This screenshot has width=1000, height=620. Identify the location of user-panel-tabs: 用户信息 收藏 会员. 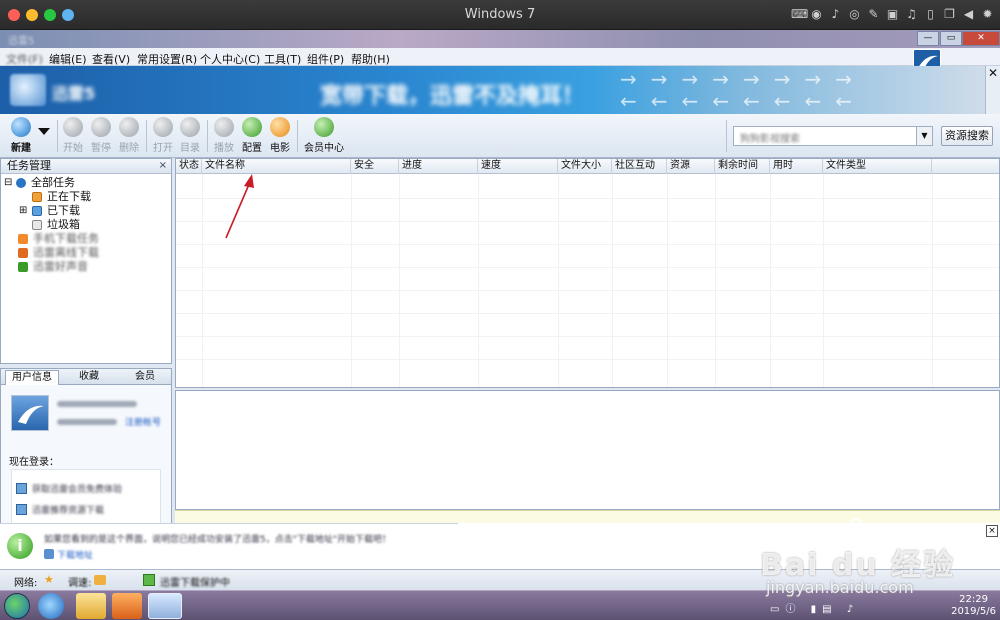
(86, 377).